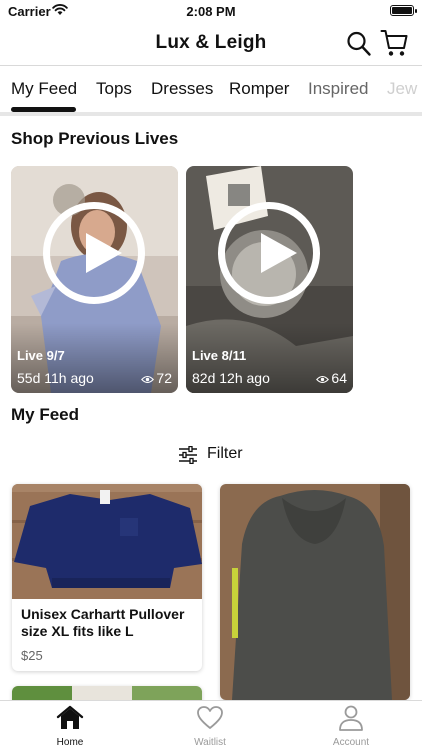  I want to click on live-date-label: Live 8/11, so click(219, 355).